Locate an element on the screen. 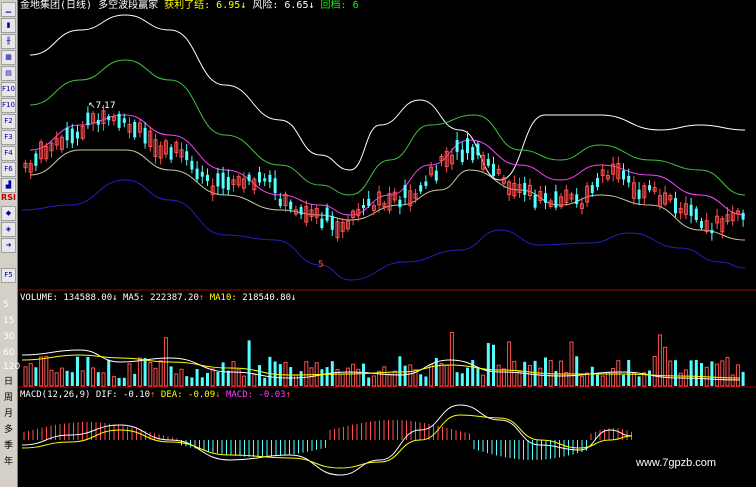  indicator-name: 多空波段赢家 is located at coordinates (128, 5).